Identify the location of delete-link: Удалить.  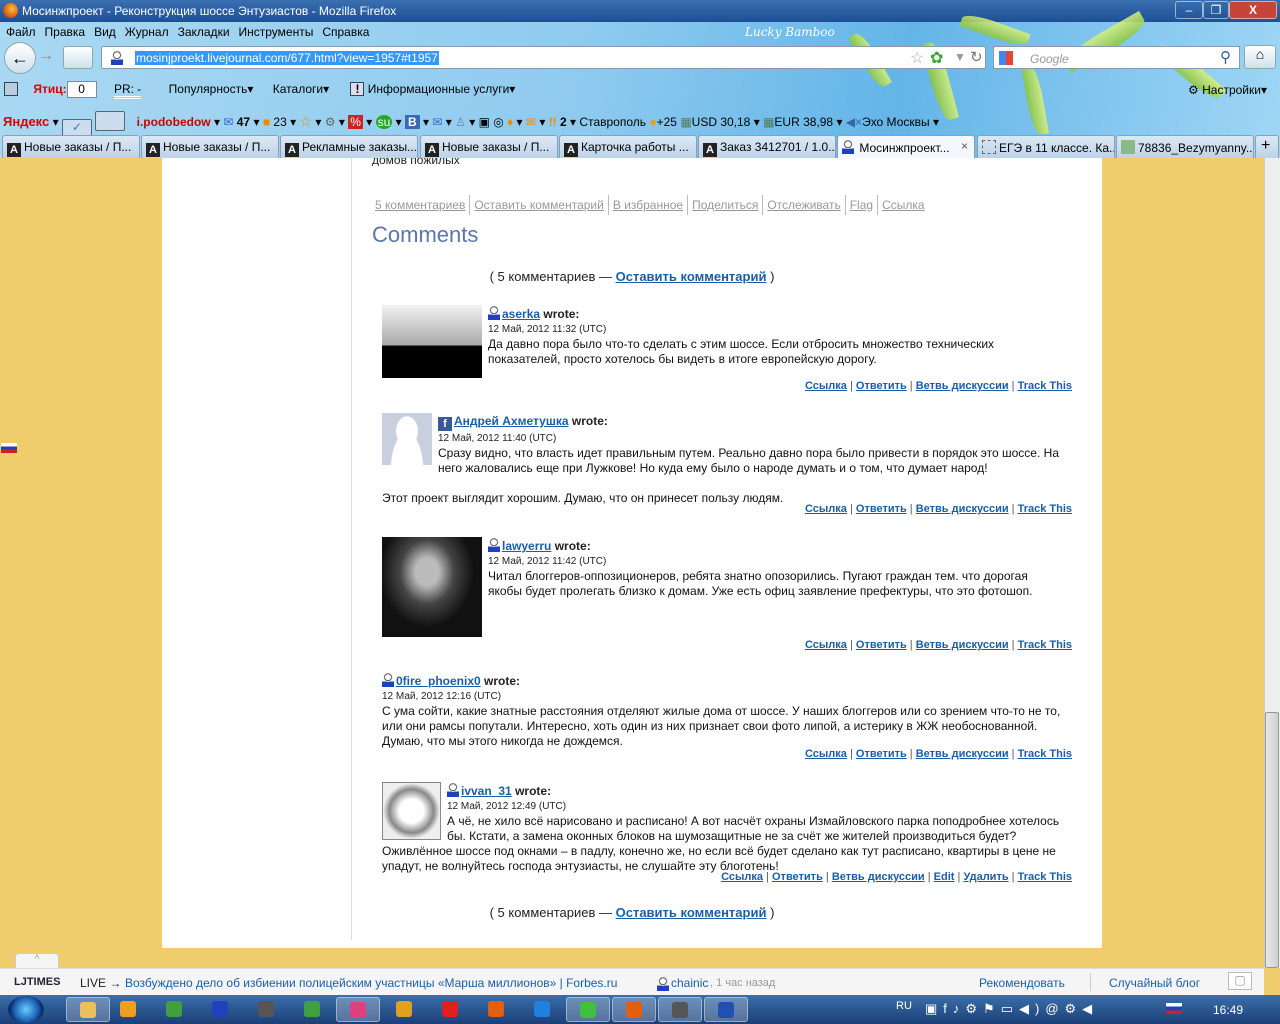
(985, 877).